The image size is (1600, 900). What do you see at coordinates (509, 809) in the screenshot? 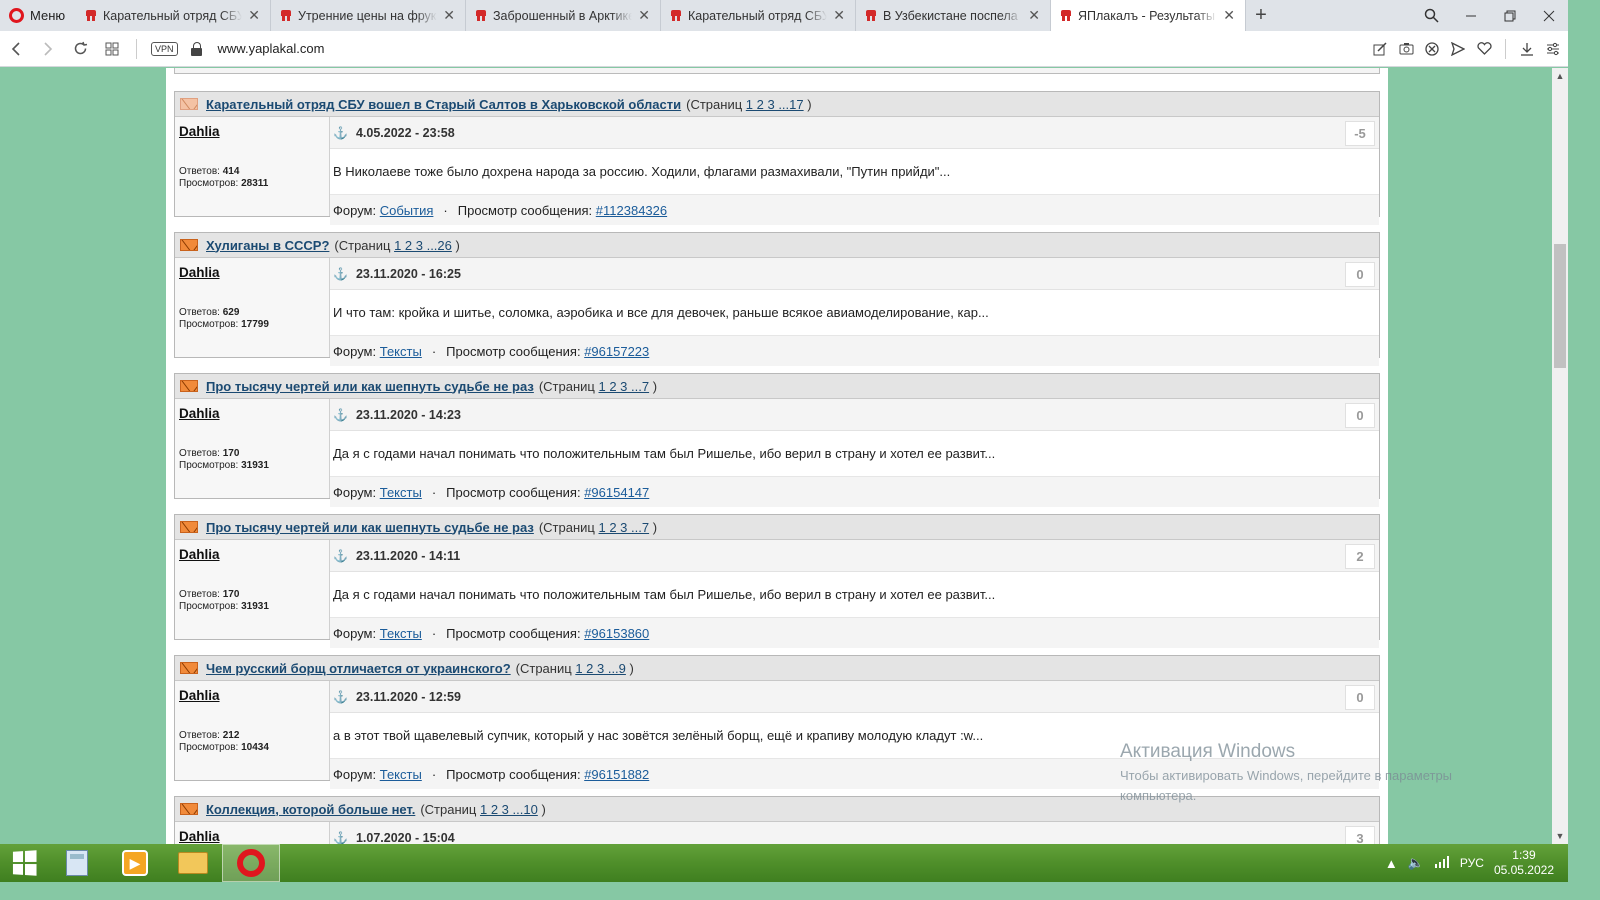
I see `pages-link: 1 2 3 ...10` at bounding box center [509, 809].